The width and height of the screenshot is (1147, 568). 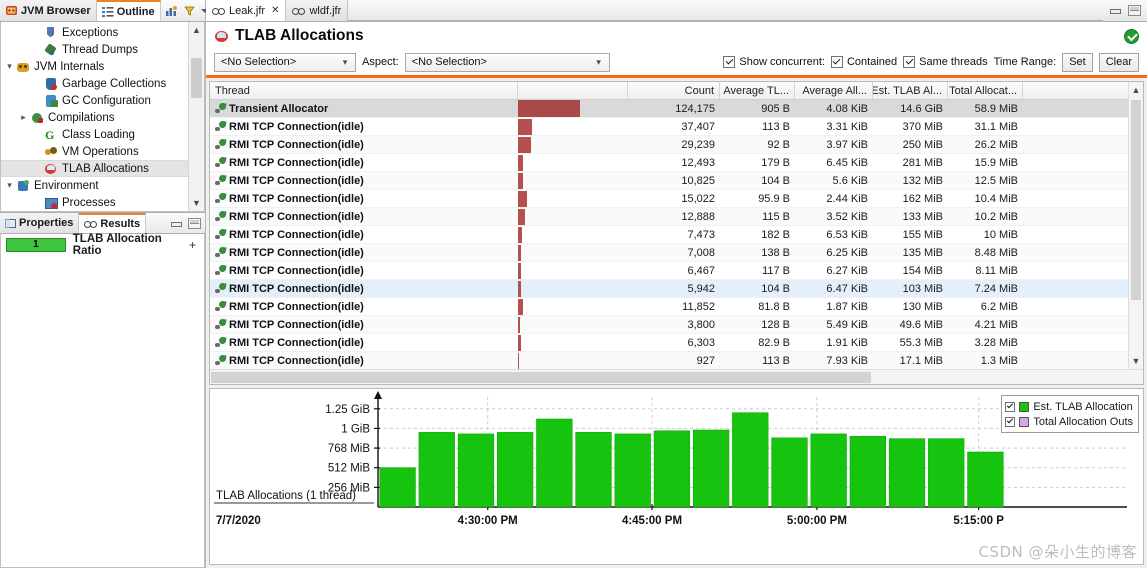 What do you see at coordinates (729, 62) in the screenshot?
I see `show-concurrent-checkbox` at bounding box center [729, 62].